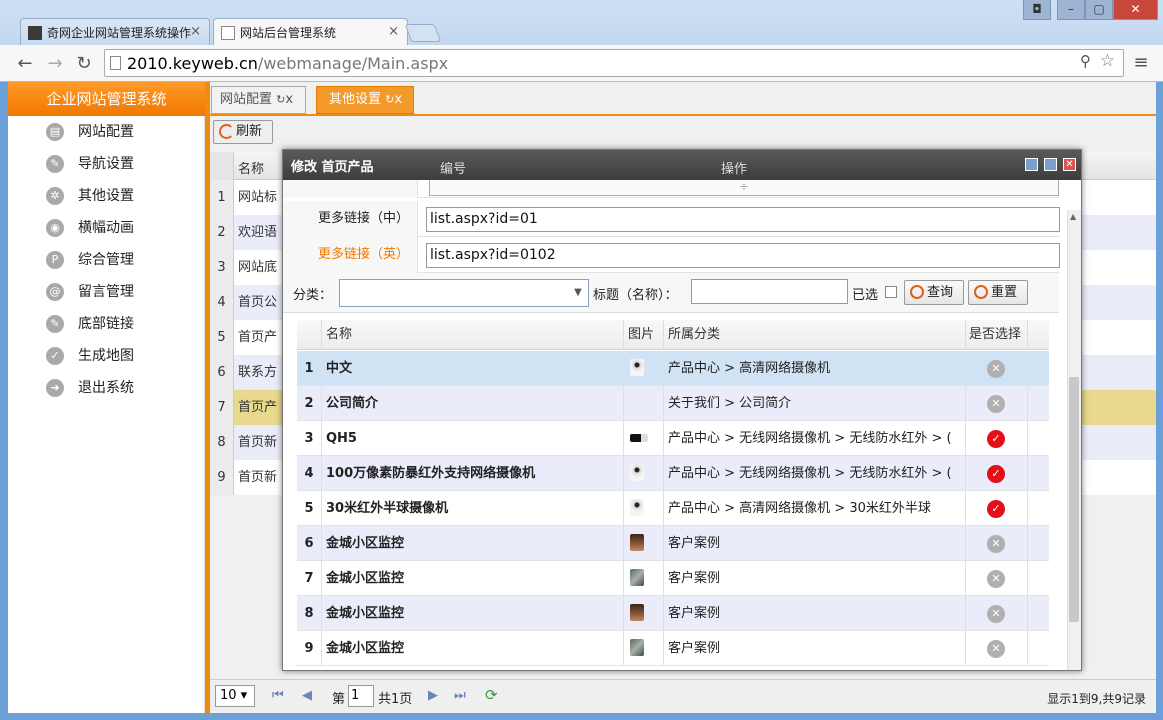 The width and height of the screenshot is (1163, 720). Describe the element at coordinates (309, 368) in the screenshot. I see `row-number: 1` at that location.